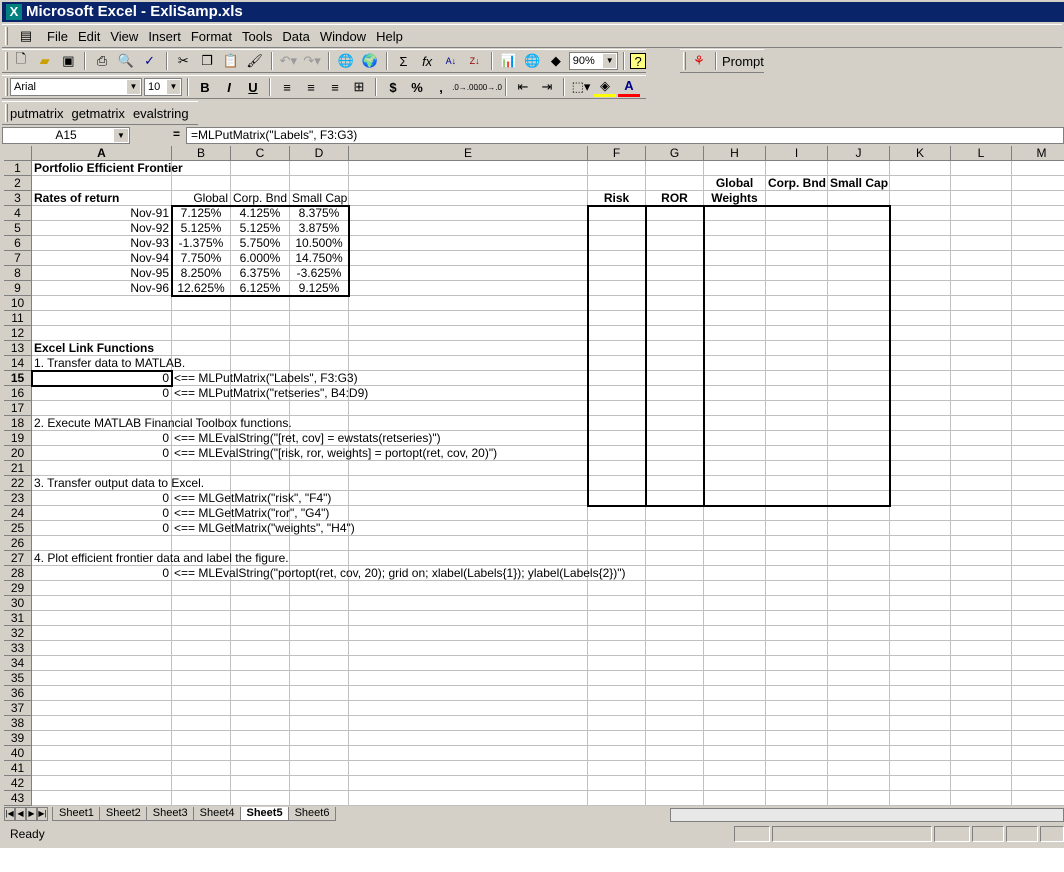 The image size is (1064, 872). Describe the element at coordinates (617, 648) in the screenshot. I see `cell-F33` at that location.